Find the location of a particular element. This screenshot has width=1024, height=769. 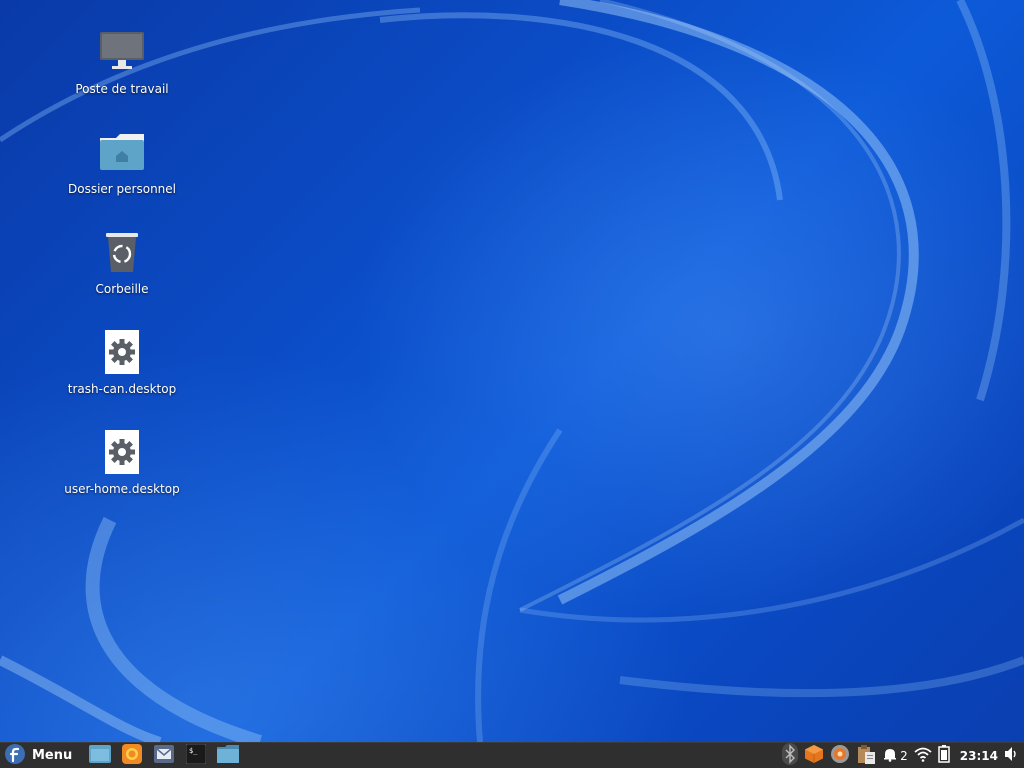

notifications-tray: 2 is located at coordinates (895, 756).